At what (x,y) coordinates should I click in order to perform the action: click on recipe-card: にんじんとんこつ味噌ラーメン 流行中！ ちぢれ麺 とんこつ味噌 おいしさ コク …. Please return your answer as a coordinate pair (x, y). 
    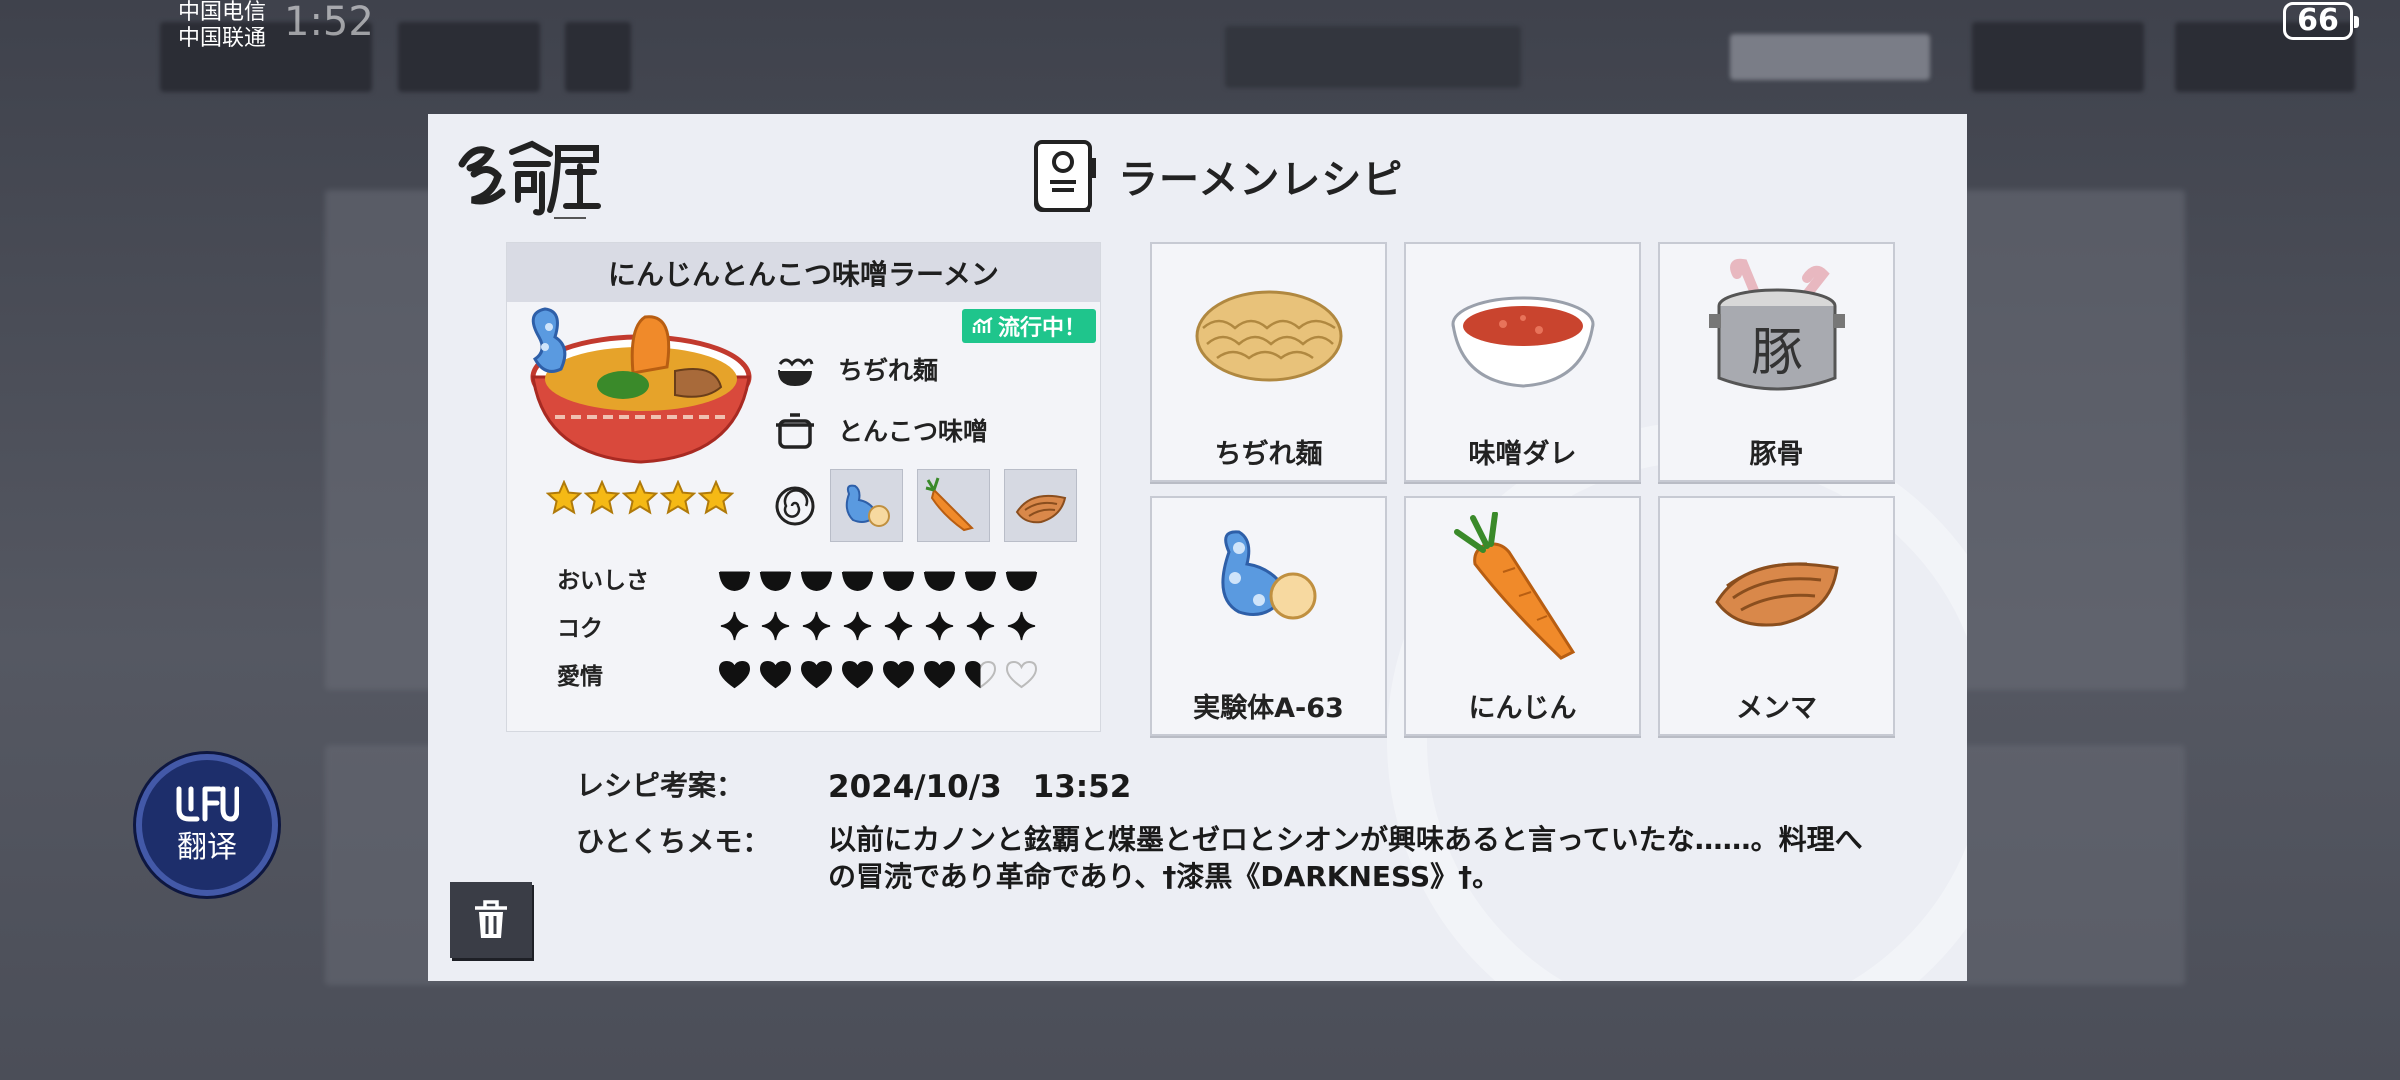
    Looking at the image, I should click on (803, 487).